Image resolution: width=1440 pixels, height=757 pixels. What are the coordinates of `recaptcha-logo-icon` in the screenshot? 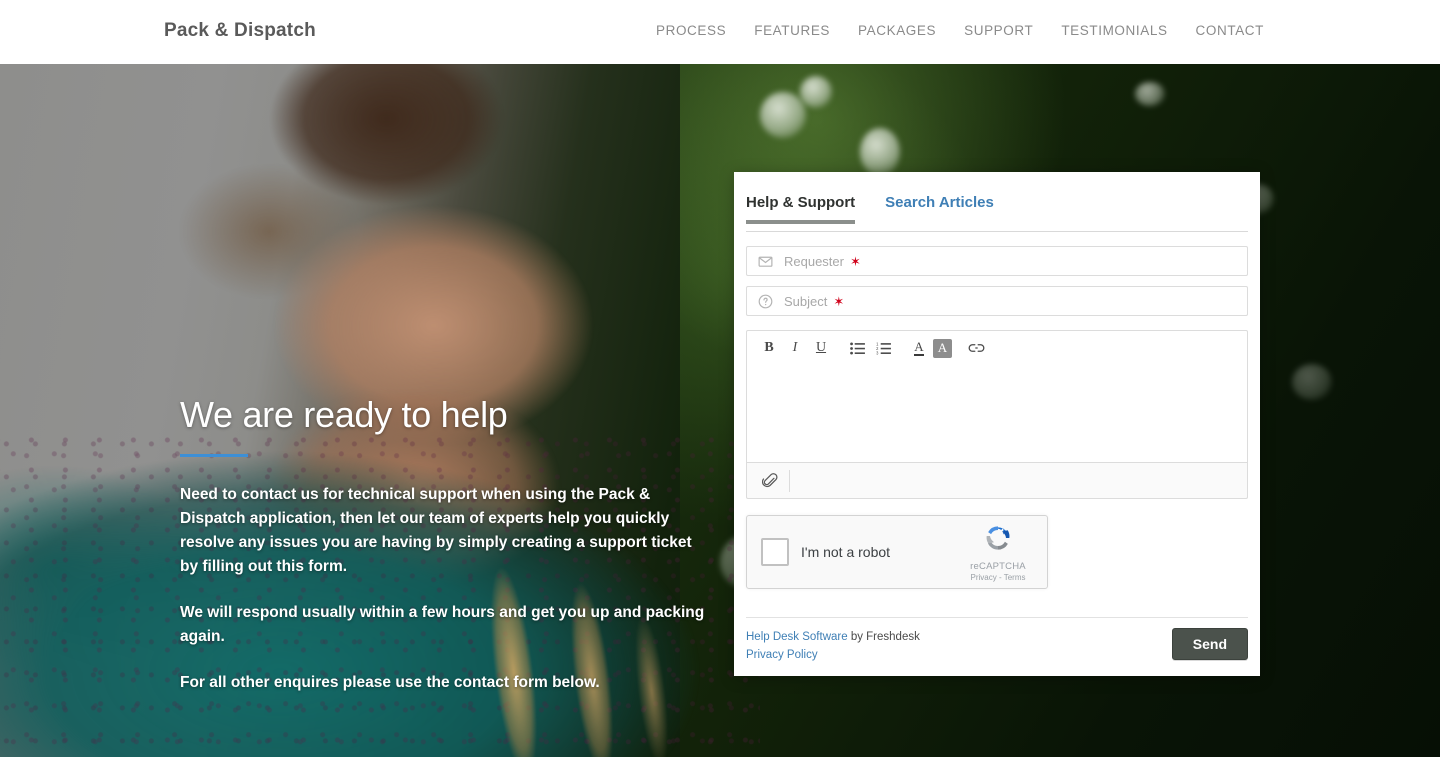 It's located at (998, 538).